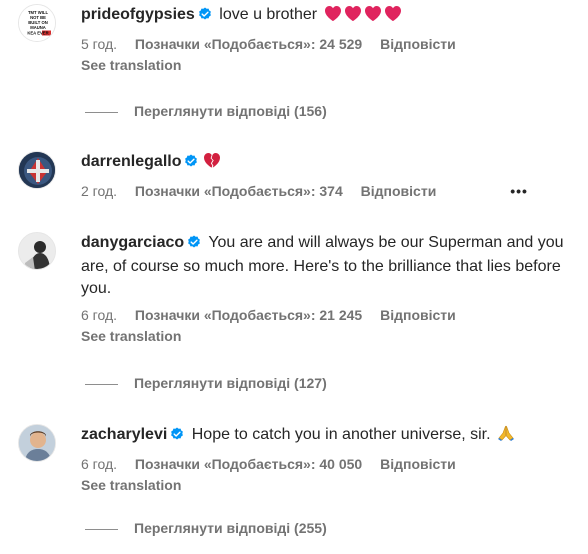 Image resolution: width=588 pixels, height=554 pixels. I want to click on comment-text-line: prideofgypsies love u brother, so click(326, 16).